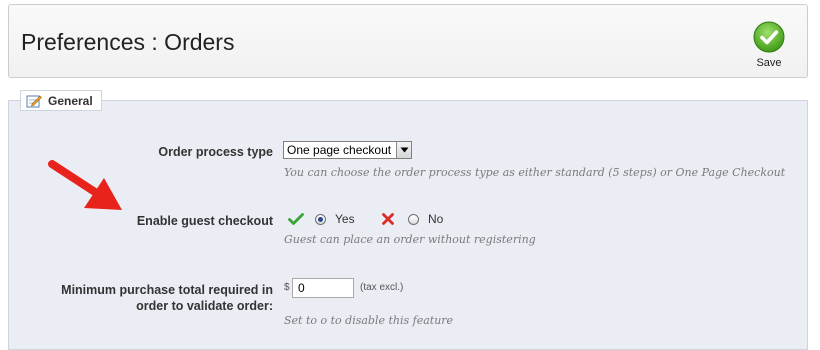 The image size is (820, 350). I want to click on guest-checkout-no-radio, so click(413, 219).